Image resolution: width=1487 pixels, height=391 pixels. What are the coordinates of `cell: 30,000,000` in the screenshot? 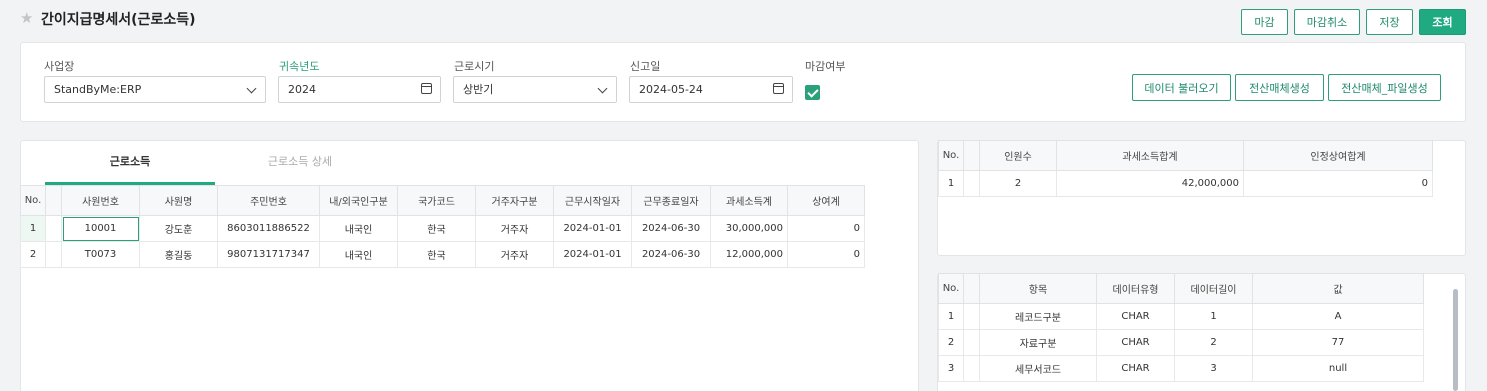 It's located at (749, 228).